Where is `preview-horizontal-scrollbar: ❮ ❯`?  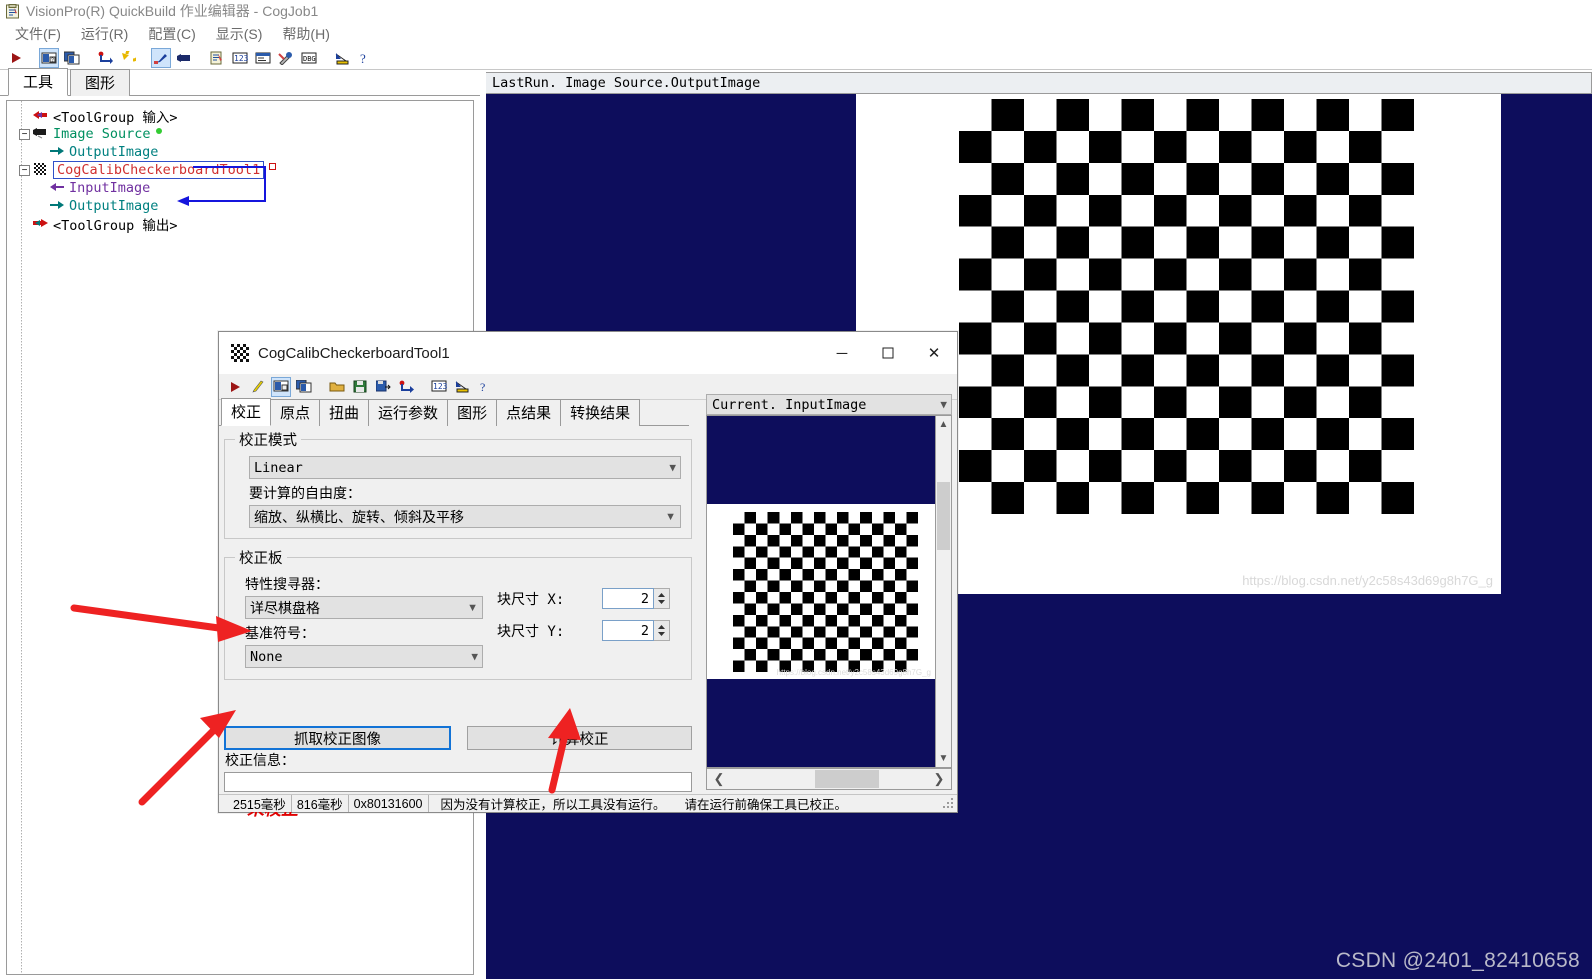
preview-horizontal-scrollbar: ❮ ❯ is located at coordinates (829, 779).